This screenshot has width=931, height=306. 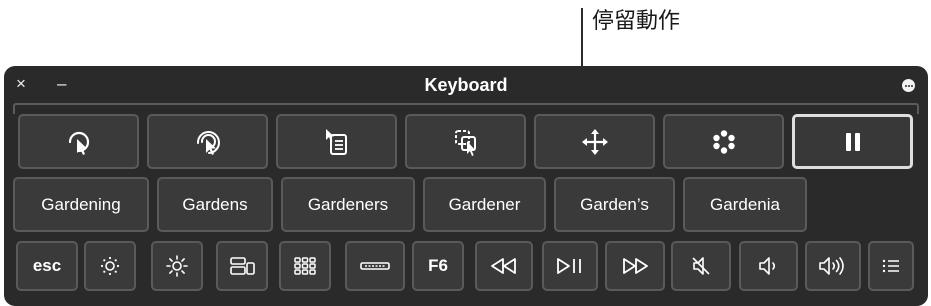 I want to click on pointer-double-click-icon, so click(x=208, y=142).